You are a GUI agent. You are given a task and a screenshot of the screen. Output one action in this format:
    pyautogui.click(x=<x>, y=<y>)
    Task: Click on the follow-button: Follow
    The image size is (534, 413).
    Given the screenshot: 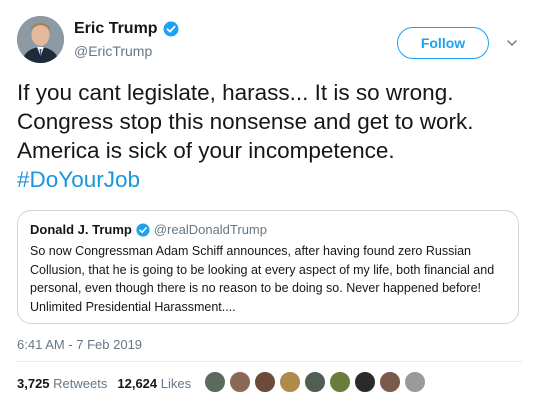 What is the action you would take?
    pyautogui.click(x=443, y=43)
    